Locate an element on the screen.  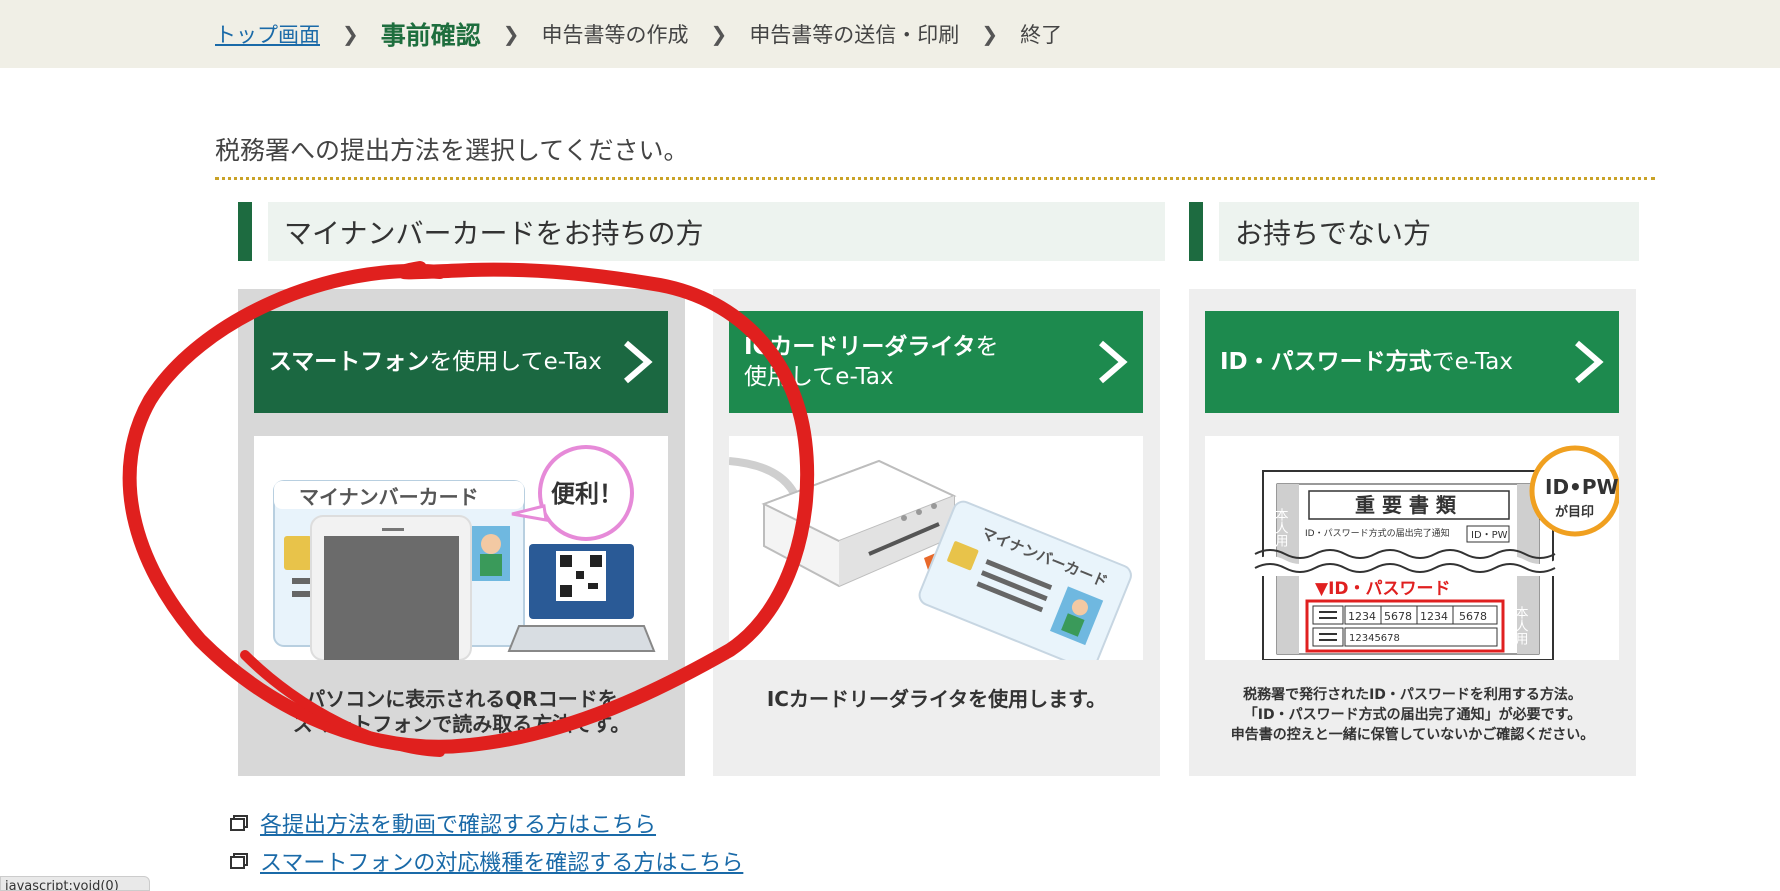
button-label: 使用してe-Tax is located at coordinates (819, 377).